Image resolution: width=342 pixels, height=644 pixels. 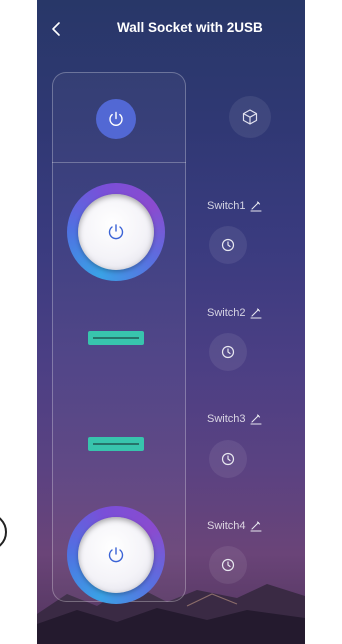 I want to click on switch4-timer-button, so click(x=228, y=565).